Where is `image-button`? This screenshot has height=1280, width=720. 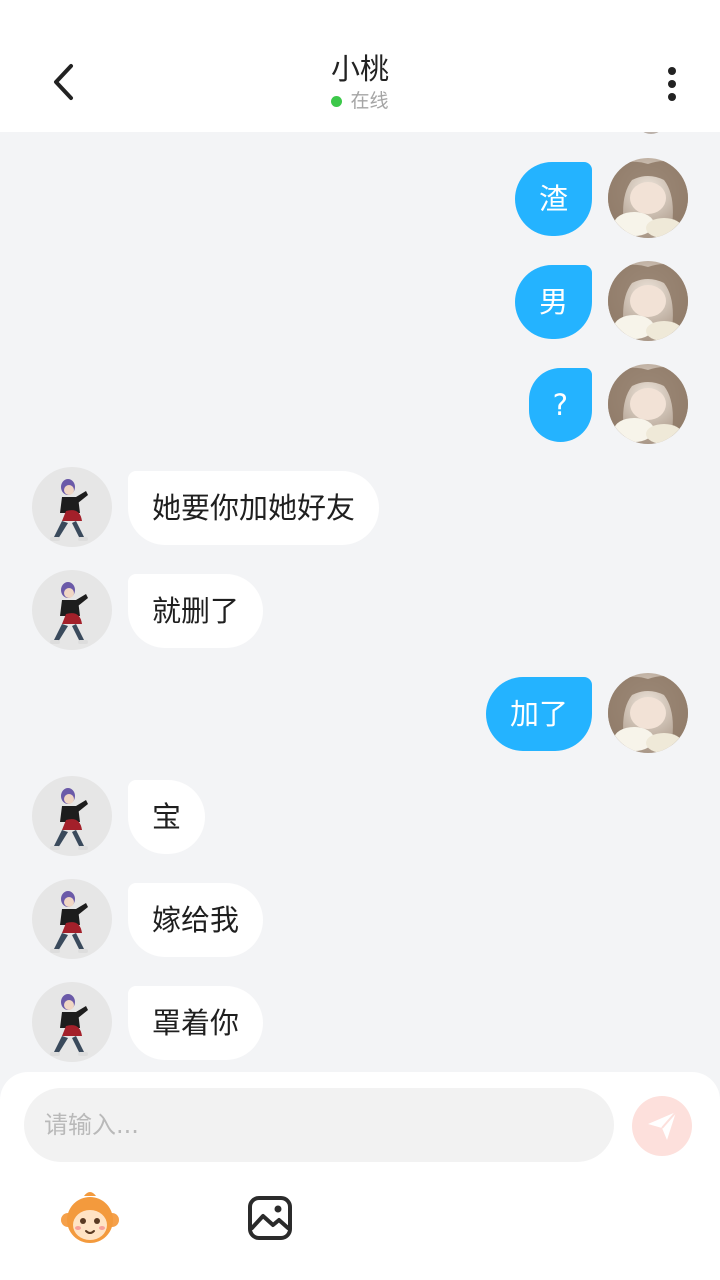 image-button is located at coordinates (270, 1218).